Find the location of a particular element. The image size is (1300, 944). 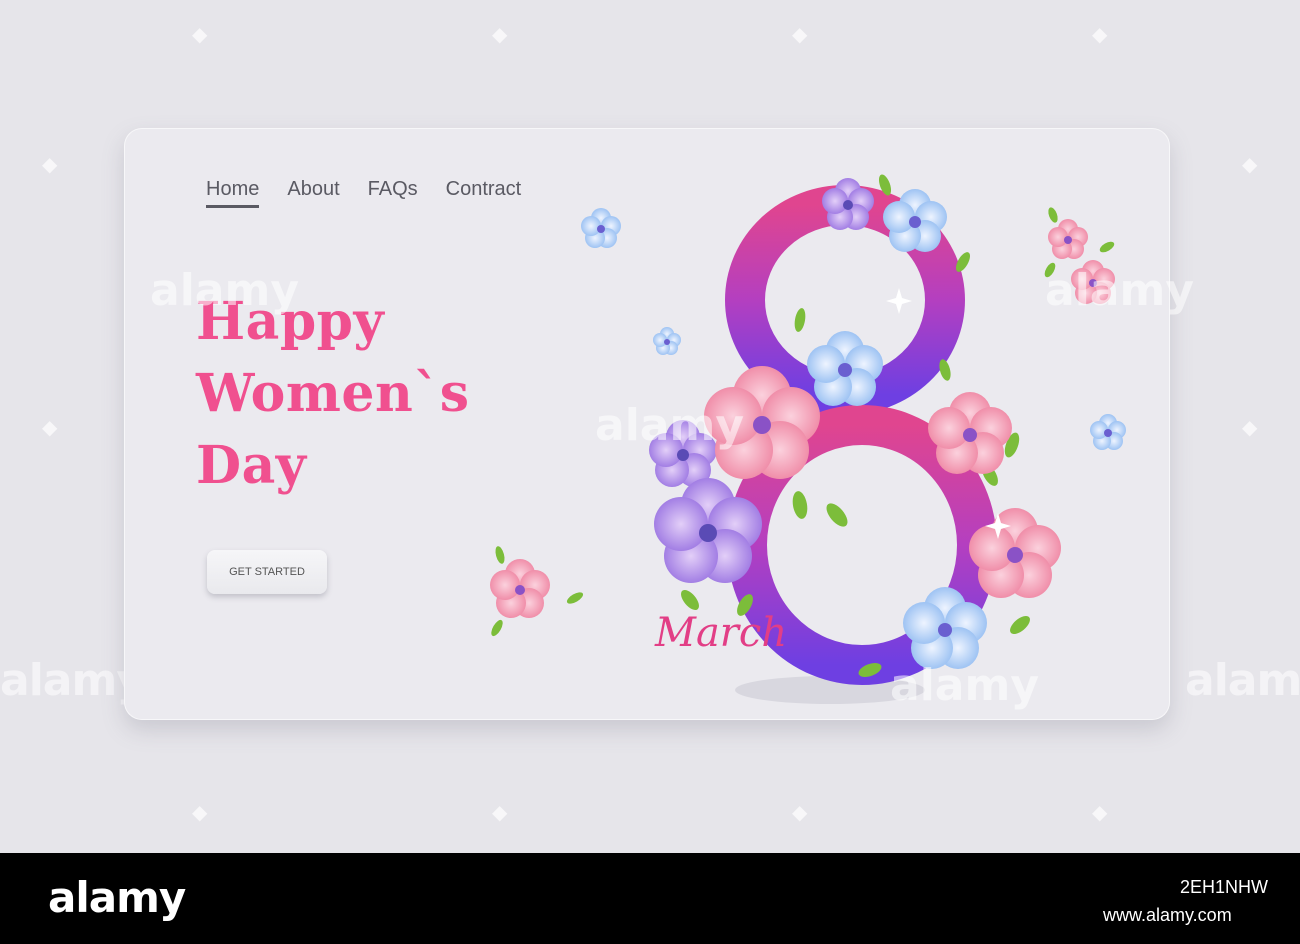

image-id: 2EH1NHW is located at coordinates (1224, 887).